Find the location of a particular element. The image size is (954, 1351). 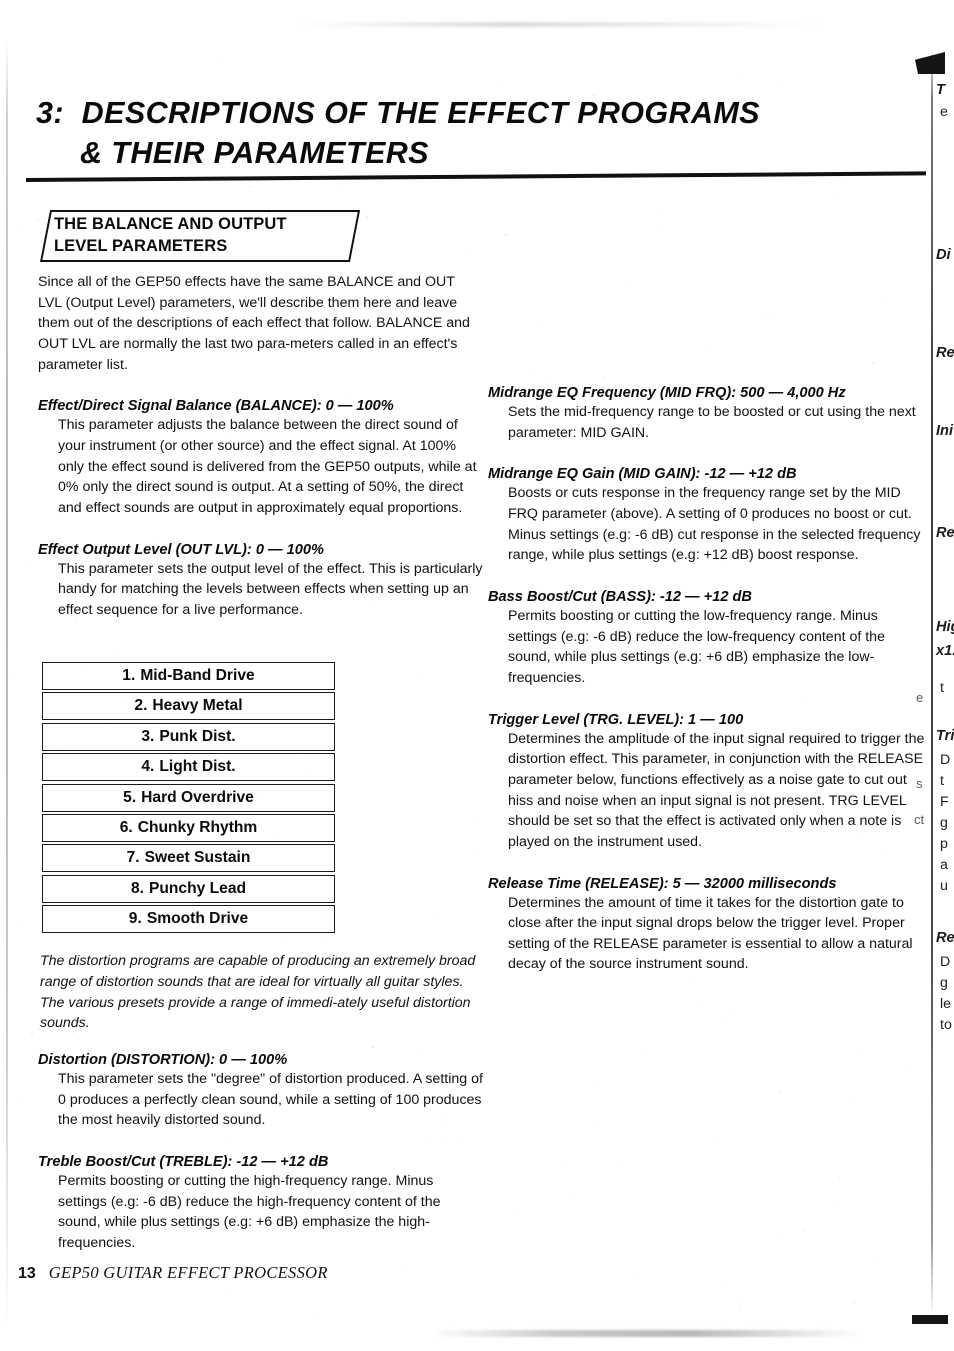

program-list-item: 2. Heavy Metal is located at coordinates (188, 706).